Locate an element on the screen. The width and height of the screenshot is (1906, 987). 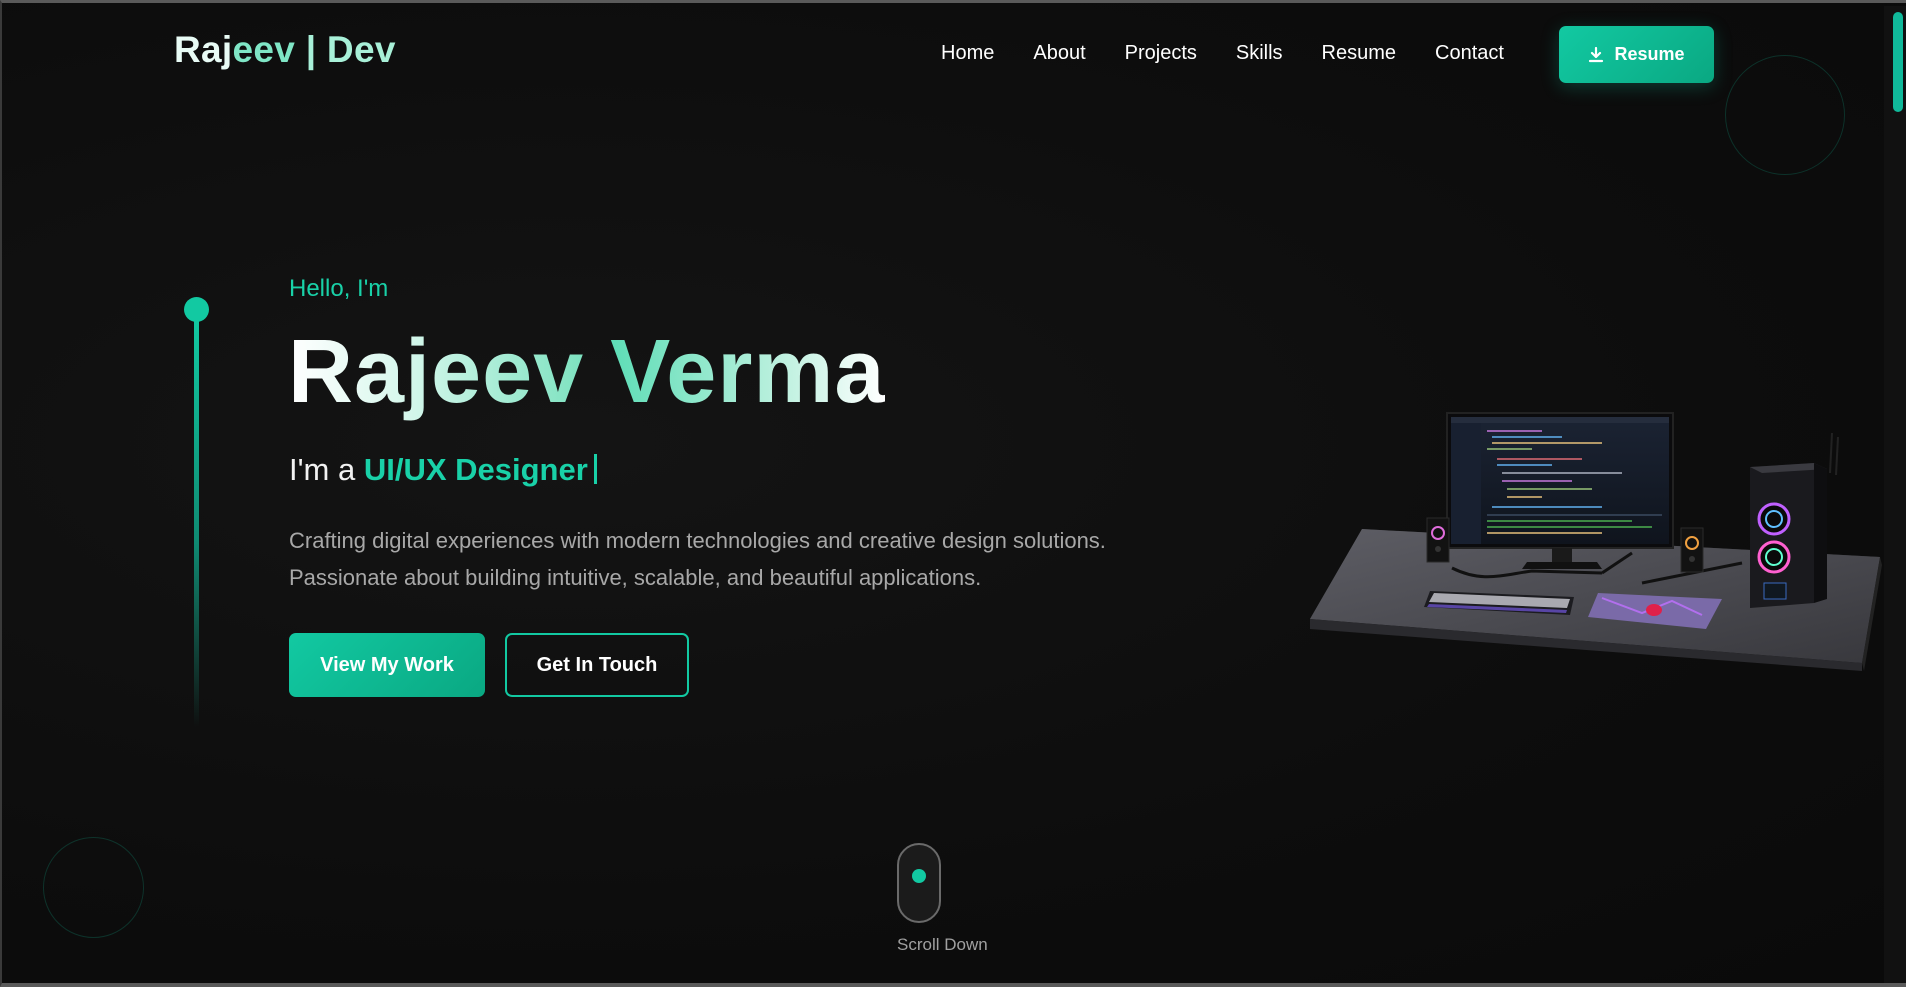
page-scrollbar is located at coordinates (1895, 494).